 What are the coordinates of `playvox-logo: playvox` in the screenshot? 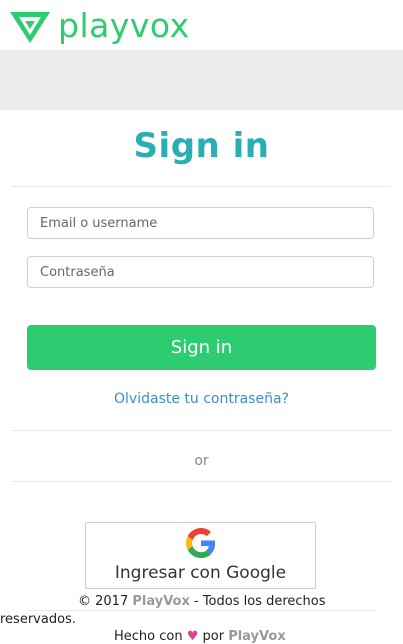 It's located at (100, 25).